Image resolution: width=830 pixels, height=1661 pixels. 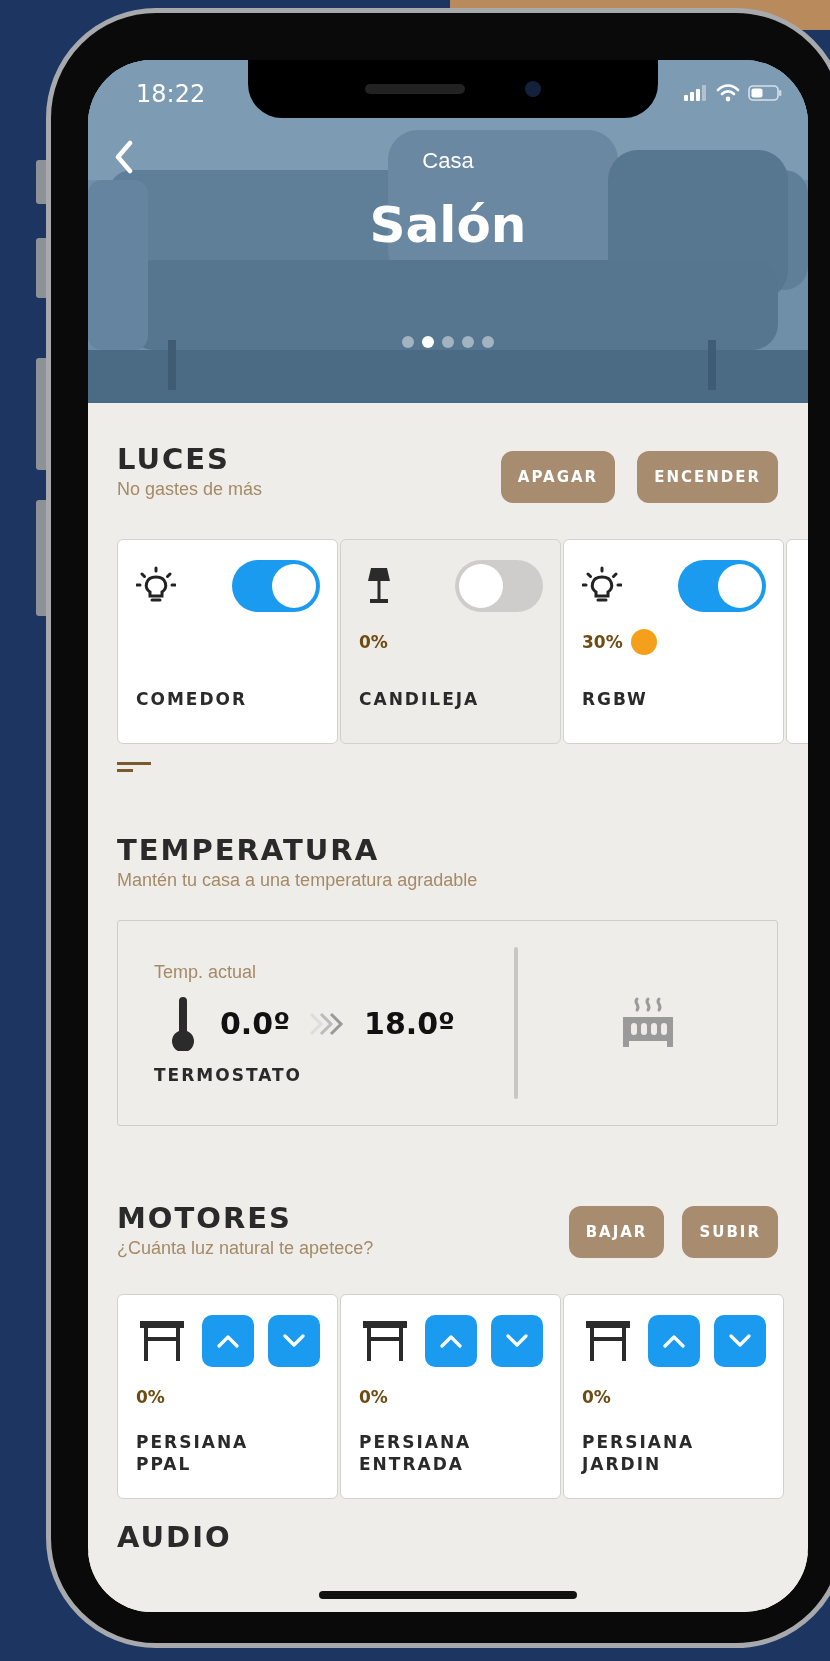 What do you see at coordinates (227, 641) in the screenshot?
I see `light-card: COMEDOR` at bounding box center [227, 641].